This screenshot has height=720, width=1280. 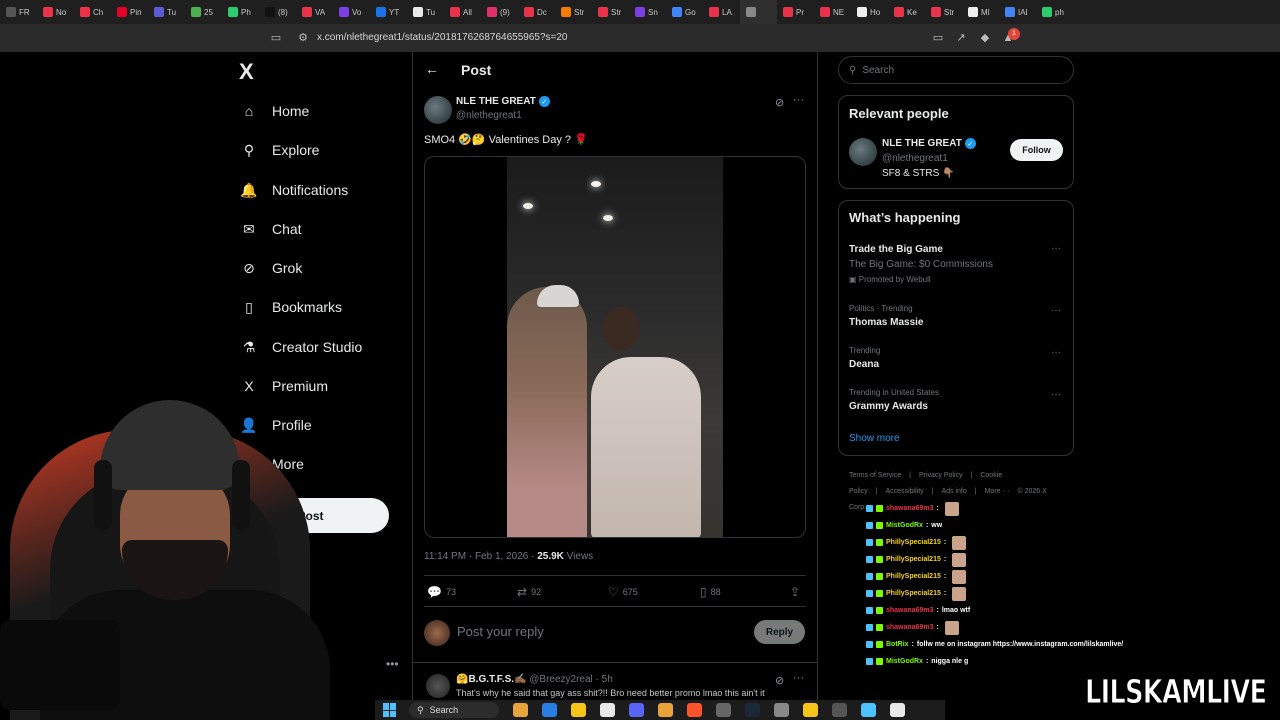 I want to click on post-time: 11:14 PM · Feb 1, 2026 ·, so click(x=480, y=556).